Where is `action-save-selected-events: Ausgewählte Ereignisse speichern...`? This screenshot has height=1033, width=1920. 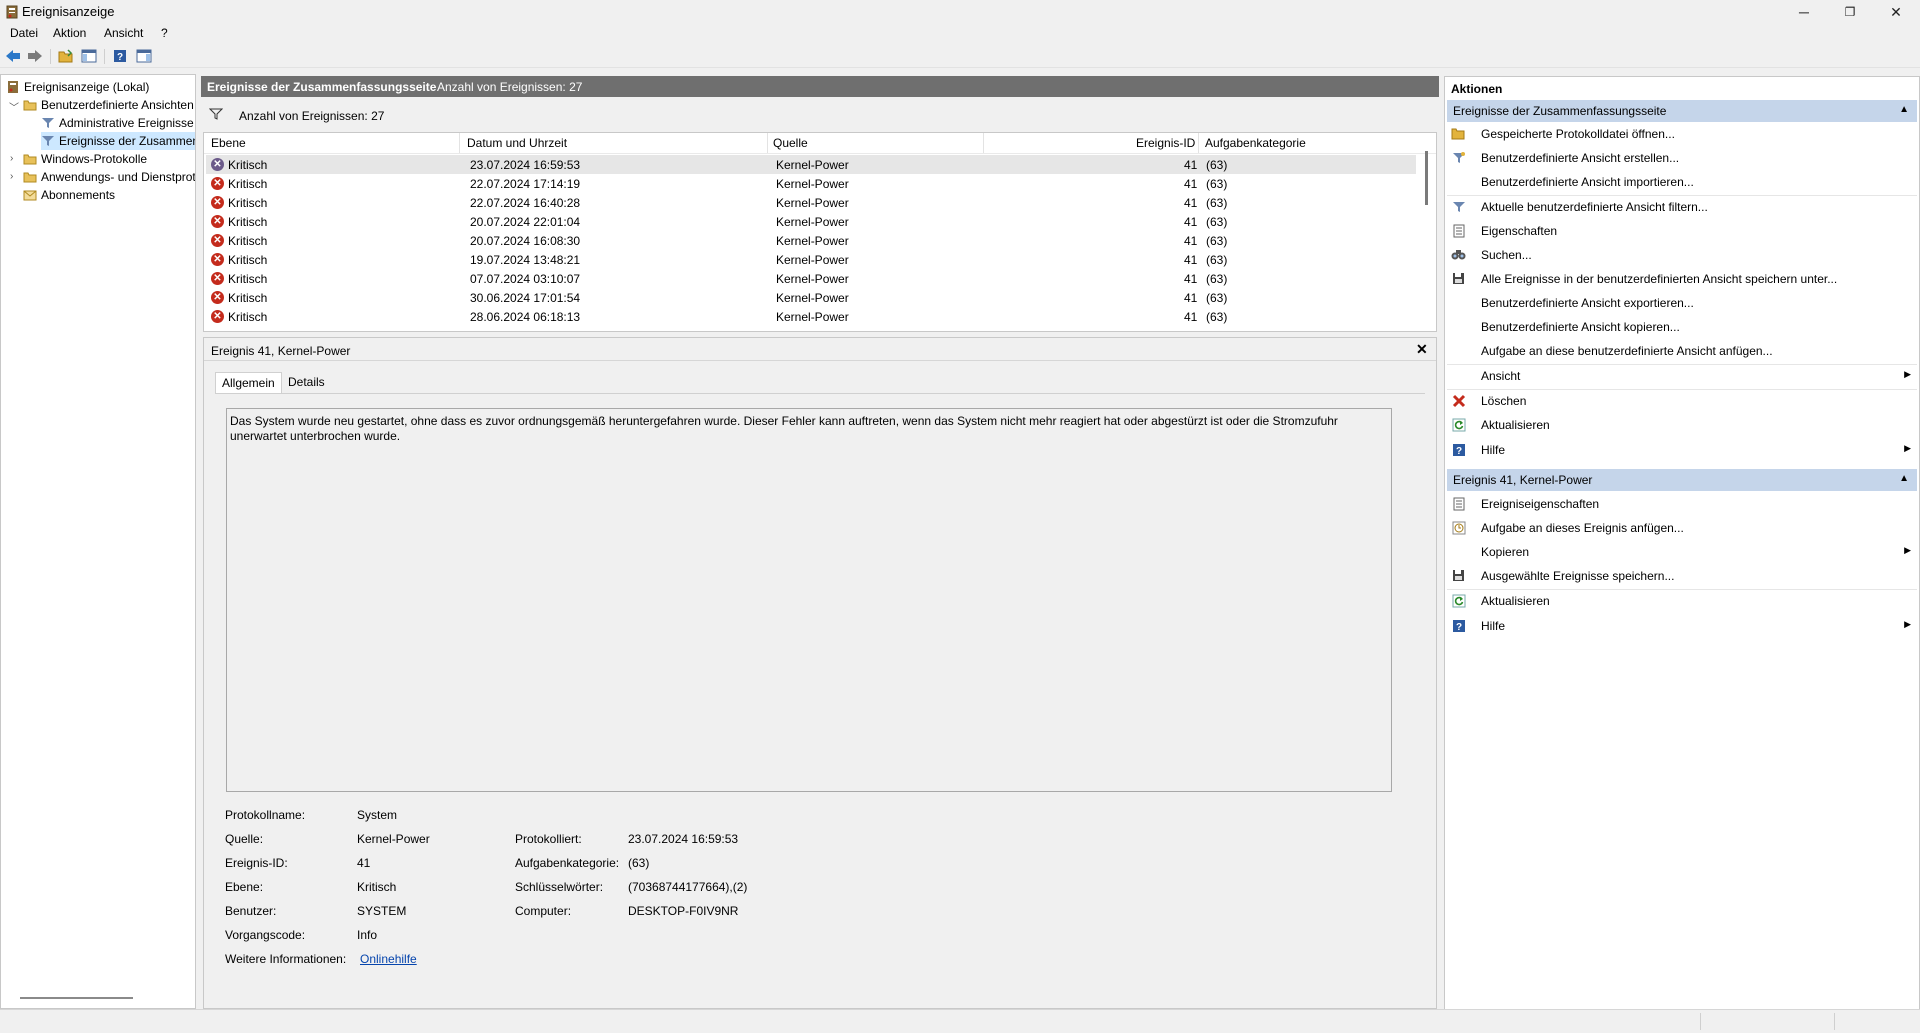 action-save-selected-events: Ausgewählte Ereignisse speichern... is located at coordinates (1681, 576).